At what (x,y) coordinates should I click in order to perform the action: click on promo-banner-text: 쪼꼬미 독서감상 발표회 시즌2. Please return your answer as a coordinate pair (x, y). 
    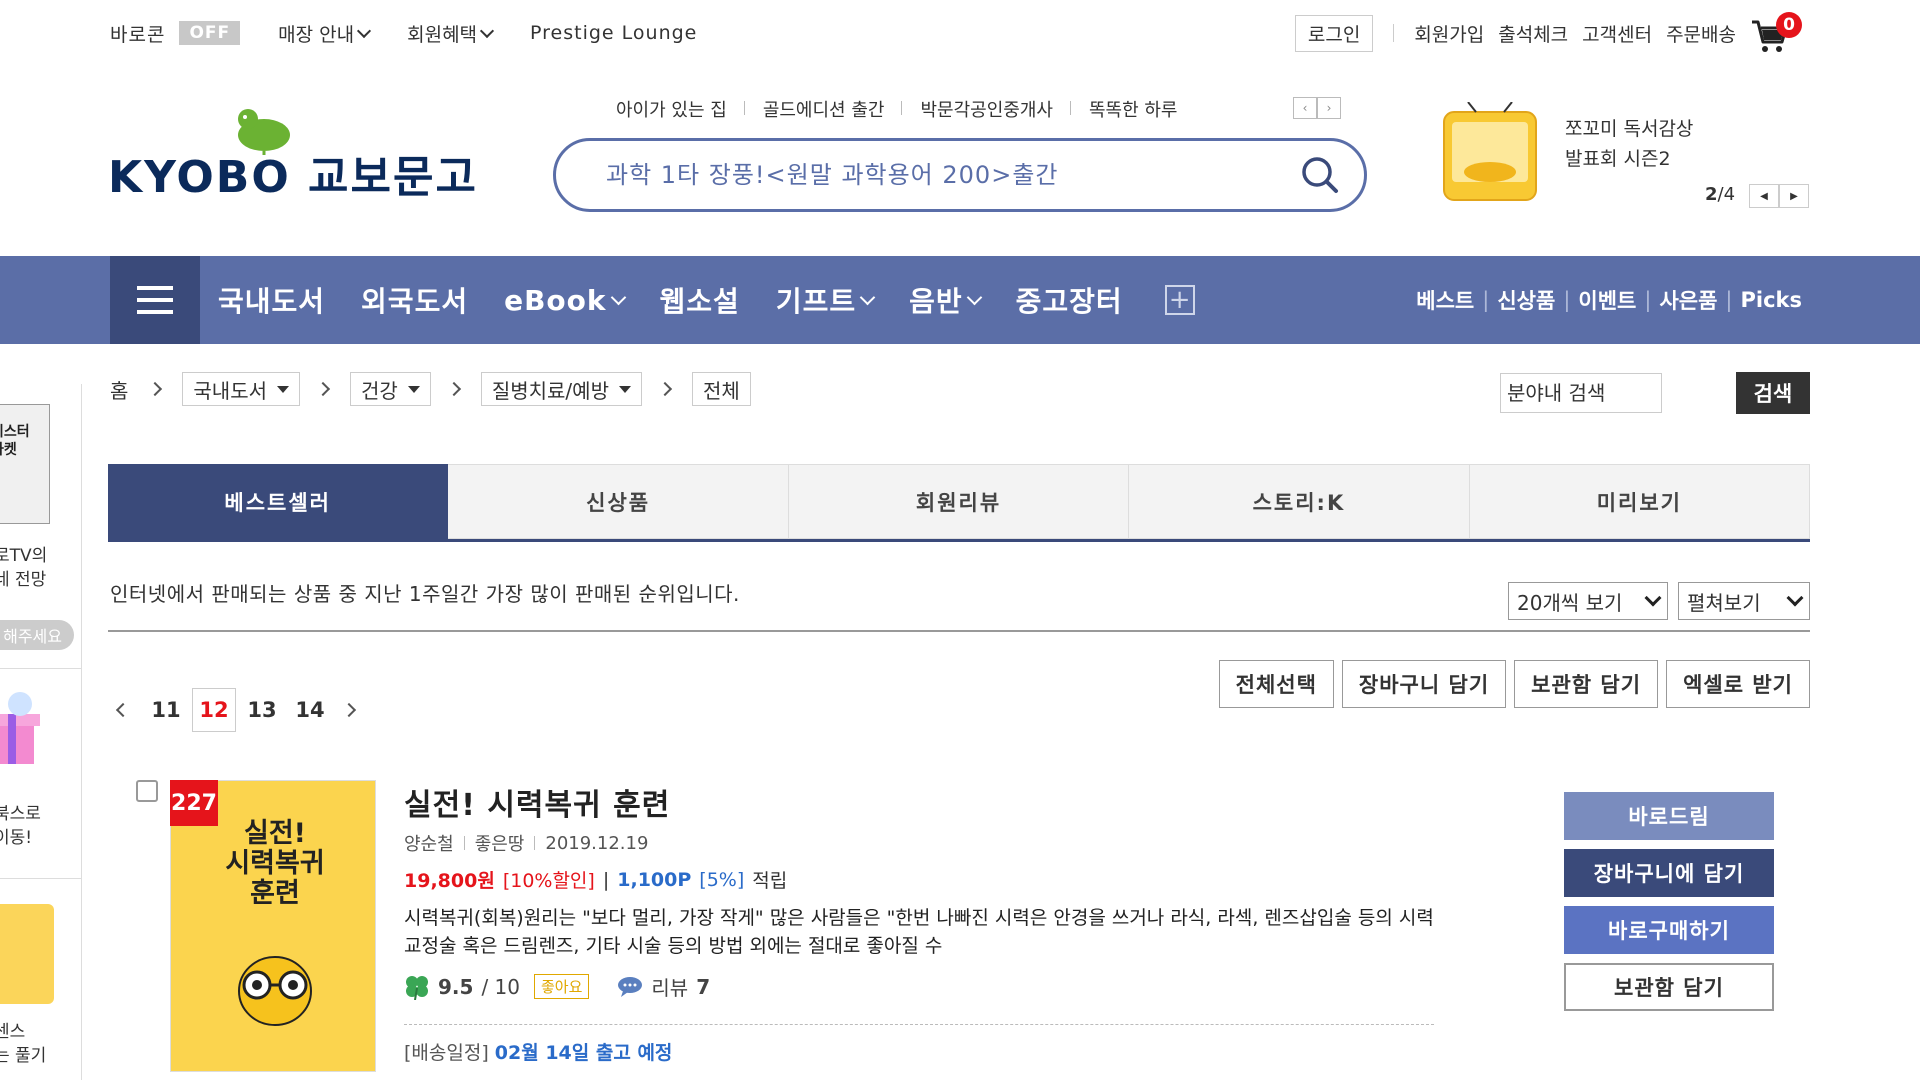
    Looking at the image, I should click on (1629, 144).